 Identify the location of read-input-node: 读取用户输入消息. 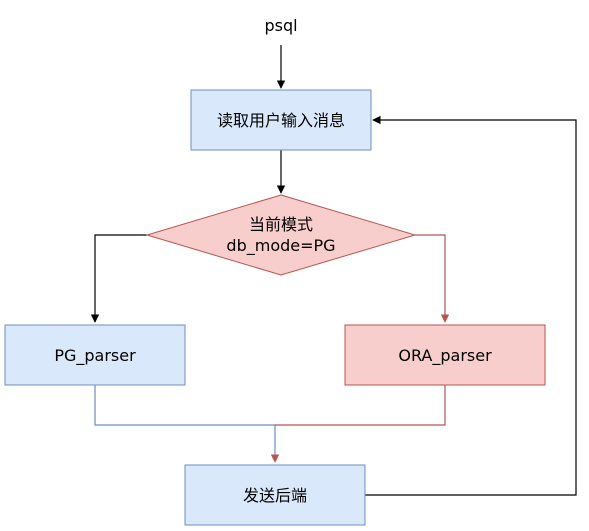
(281, 120).